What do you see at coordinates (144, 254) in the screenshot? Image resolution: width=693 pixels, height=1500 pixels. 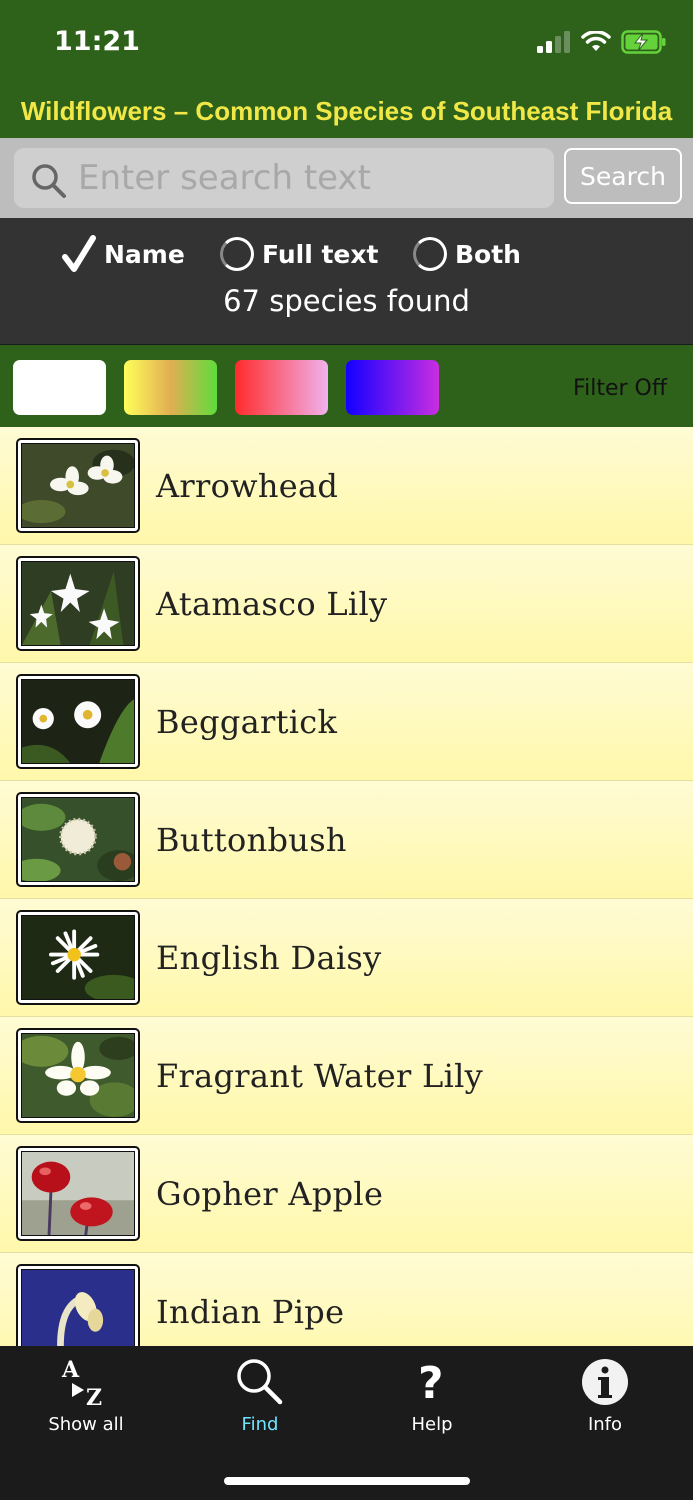 I see `option-name-label: Name` at bounding box center [144, 254].